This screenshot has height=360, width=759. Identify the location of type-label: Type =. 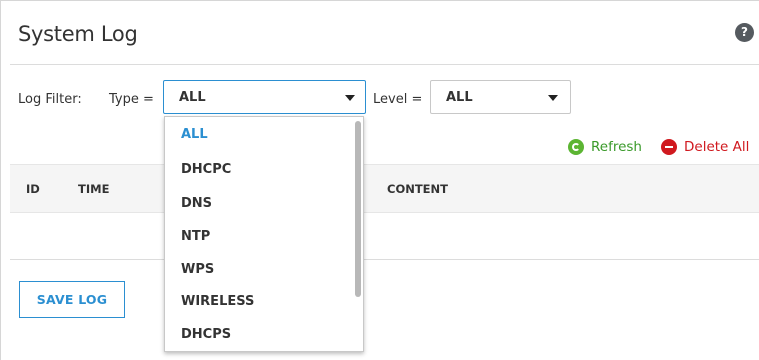
(131, 99).